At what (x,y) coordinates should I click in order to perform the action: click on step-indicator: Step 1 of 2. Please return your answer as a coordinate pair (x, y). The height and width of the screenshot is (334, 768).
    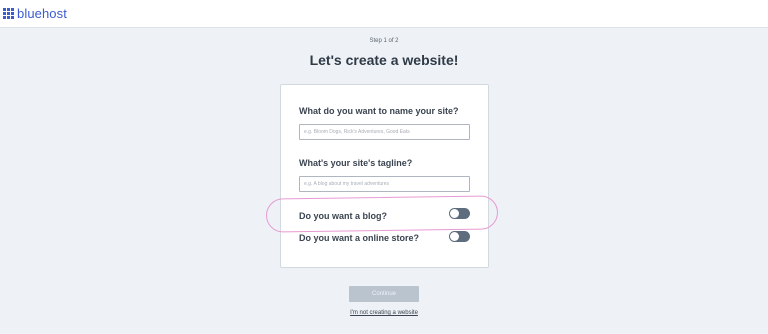
    Looking at the image, I should click on (384, 41).